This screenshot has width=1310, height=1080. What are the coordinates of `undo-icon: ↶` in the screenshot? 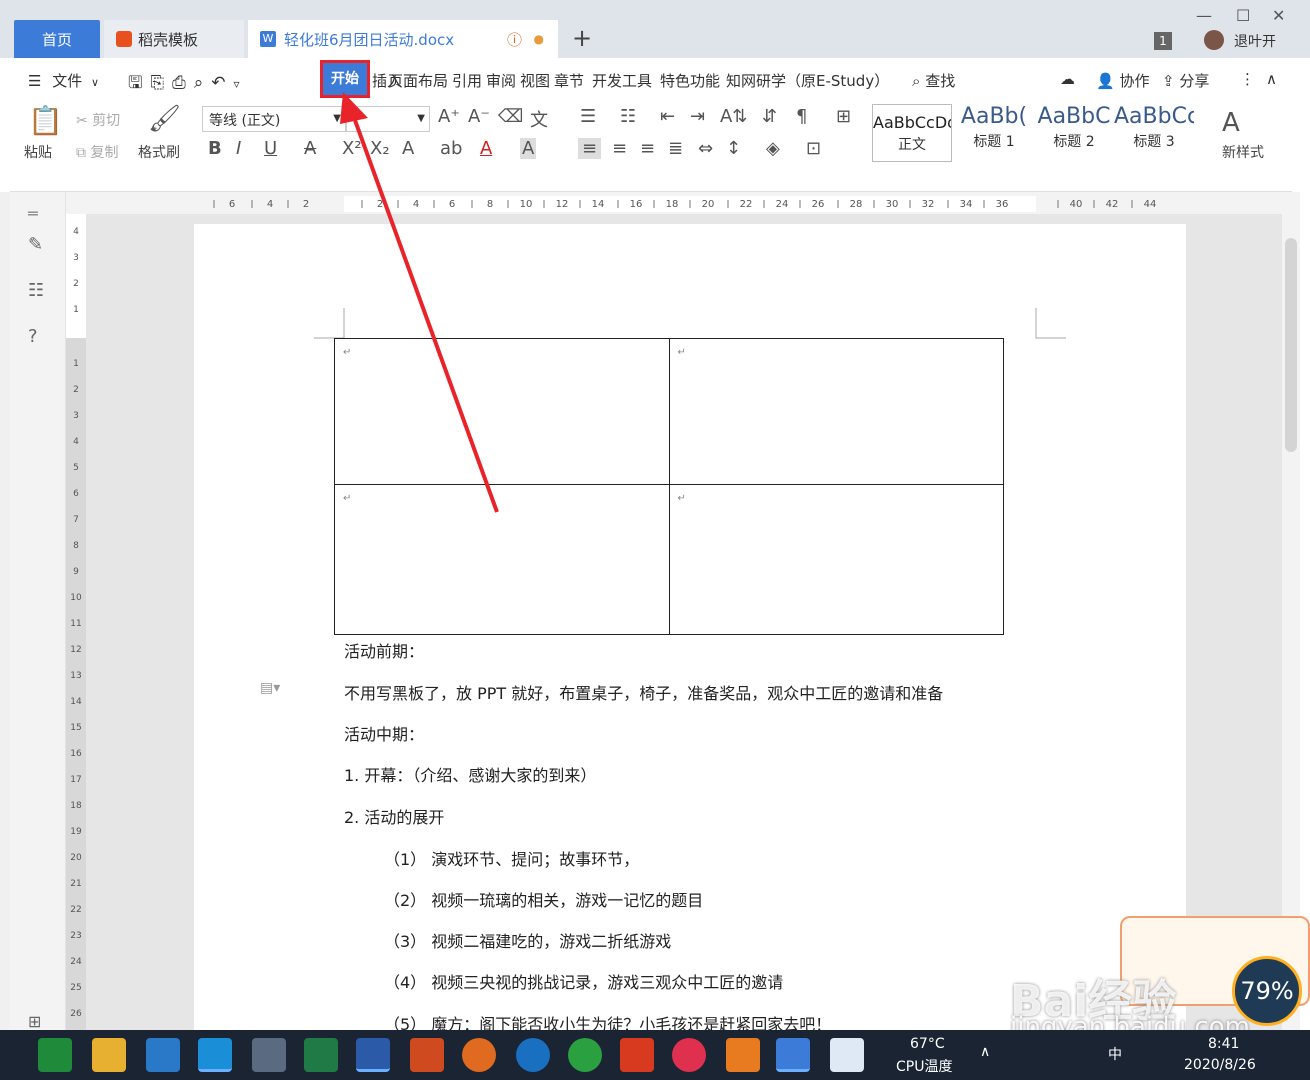 It's located at (222, 83).